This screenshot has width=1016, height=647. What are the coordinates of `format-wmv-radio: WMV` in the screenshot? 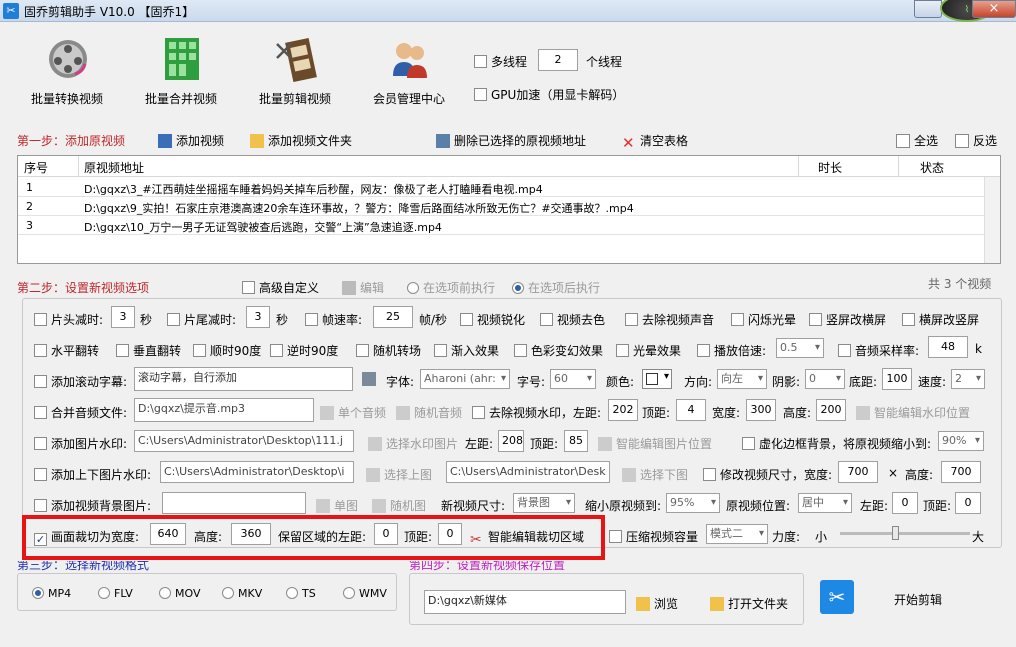 It's located at (365, 593).